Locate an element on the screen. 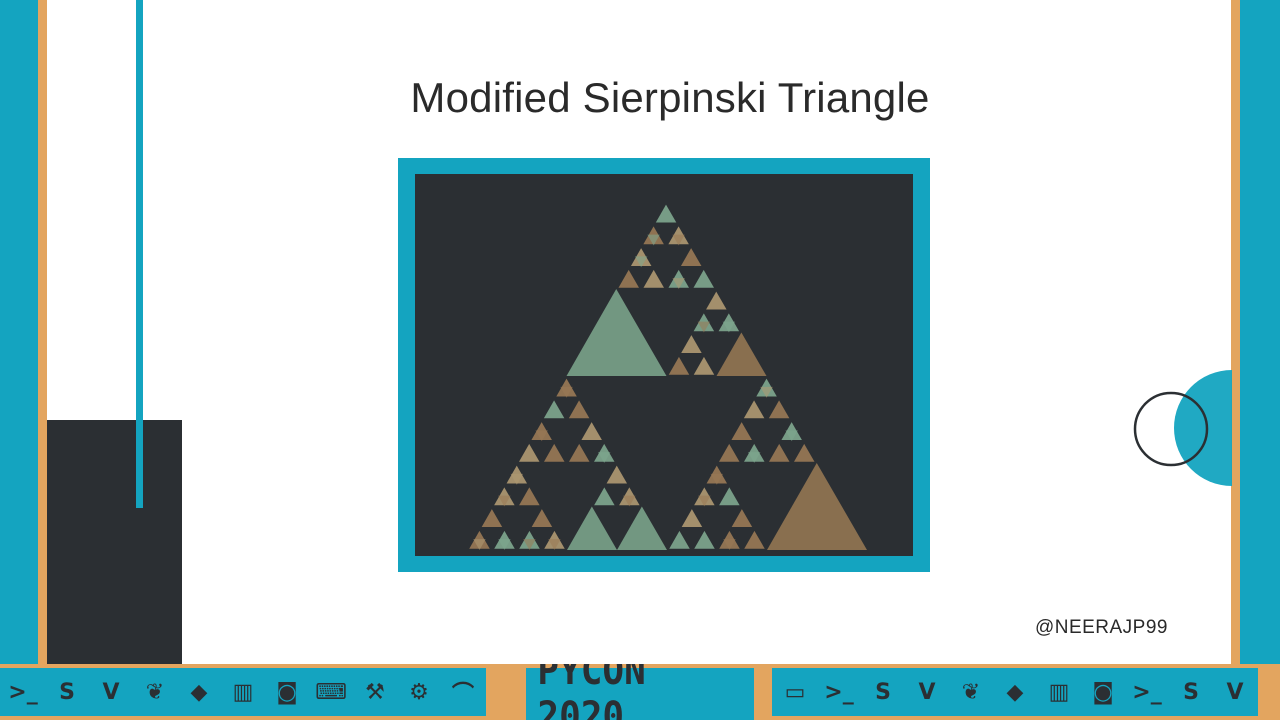  gear-icon: ⚙ is located at coordinates (419, 692).